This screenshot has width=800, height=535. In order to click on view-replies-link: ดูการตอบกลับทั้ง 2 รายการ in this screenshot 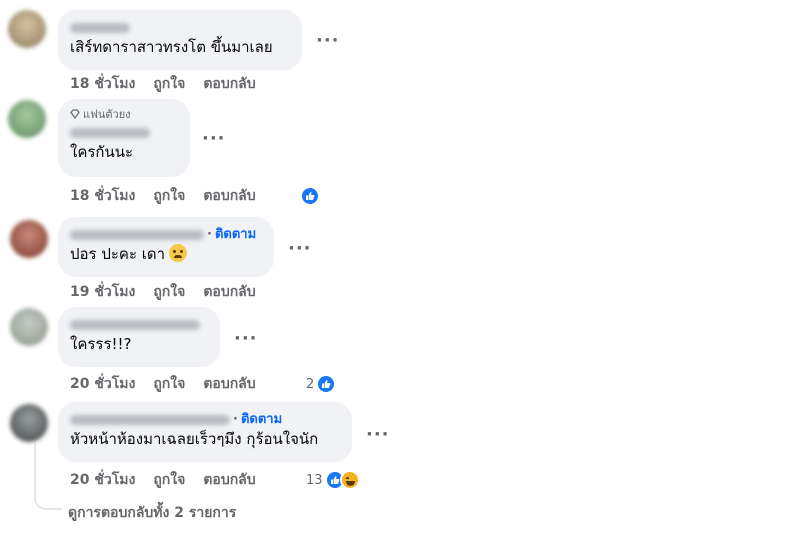, I will do `click(152, 513)`.